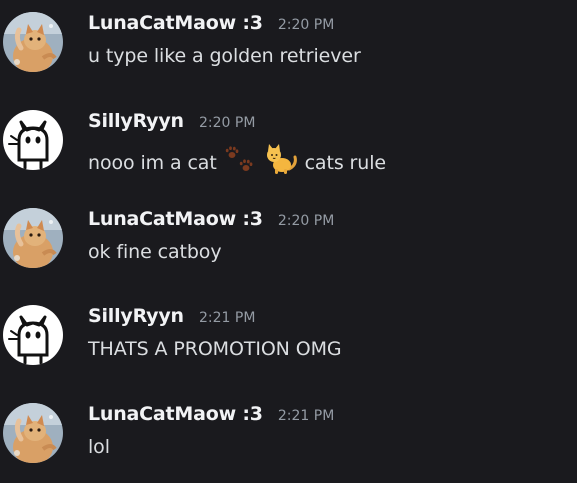 The width and height of the screenshot is (577, 483). I want to click on message-content: nooo im a cat cats rule, so click(237, 161).